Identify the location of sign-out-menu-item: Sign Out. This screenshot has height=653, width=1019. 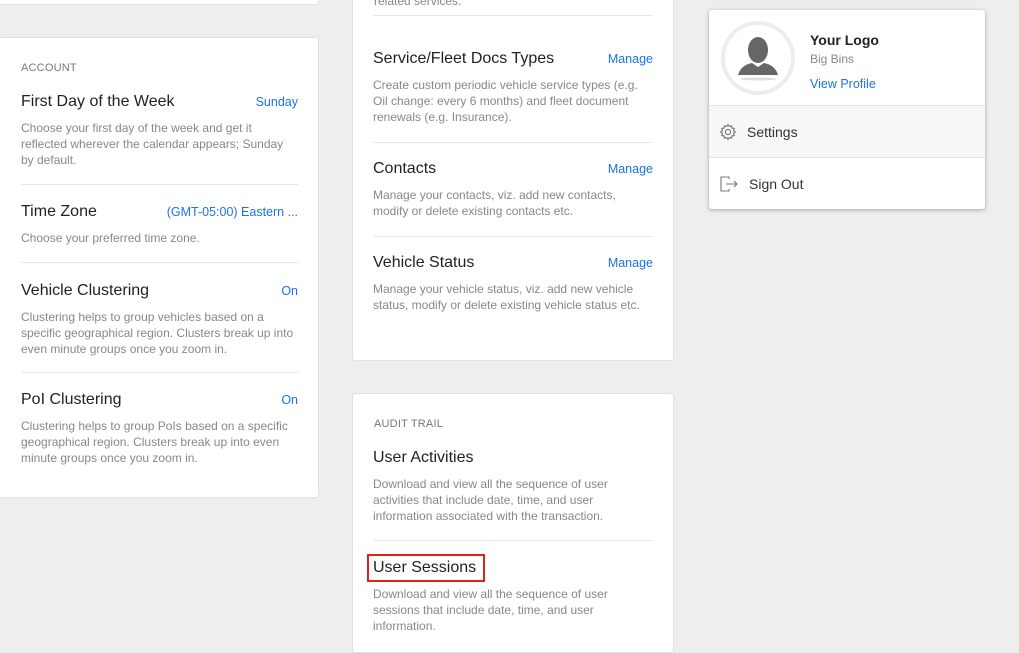
(847, 183).